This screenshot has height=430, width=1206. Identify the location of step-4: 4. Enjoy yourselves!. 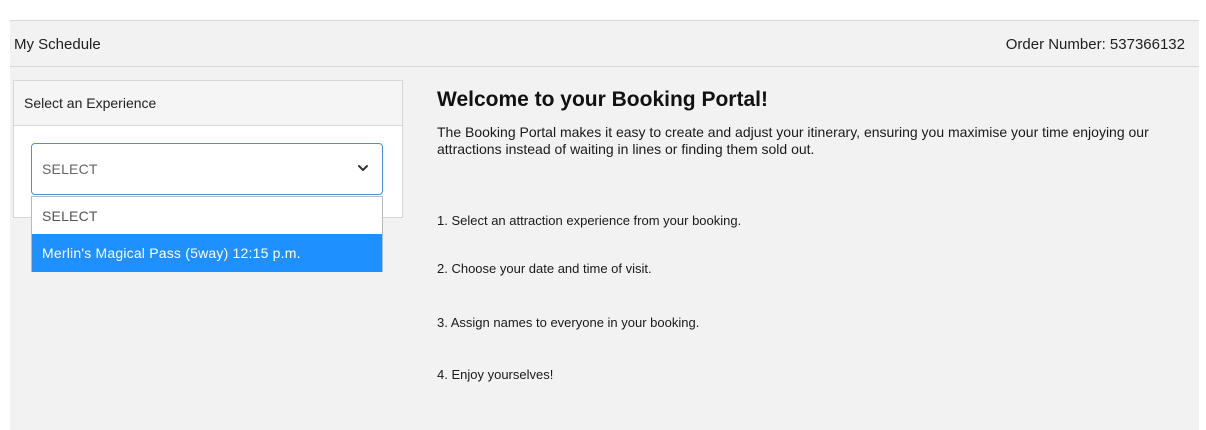
(495, 374).